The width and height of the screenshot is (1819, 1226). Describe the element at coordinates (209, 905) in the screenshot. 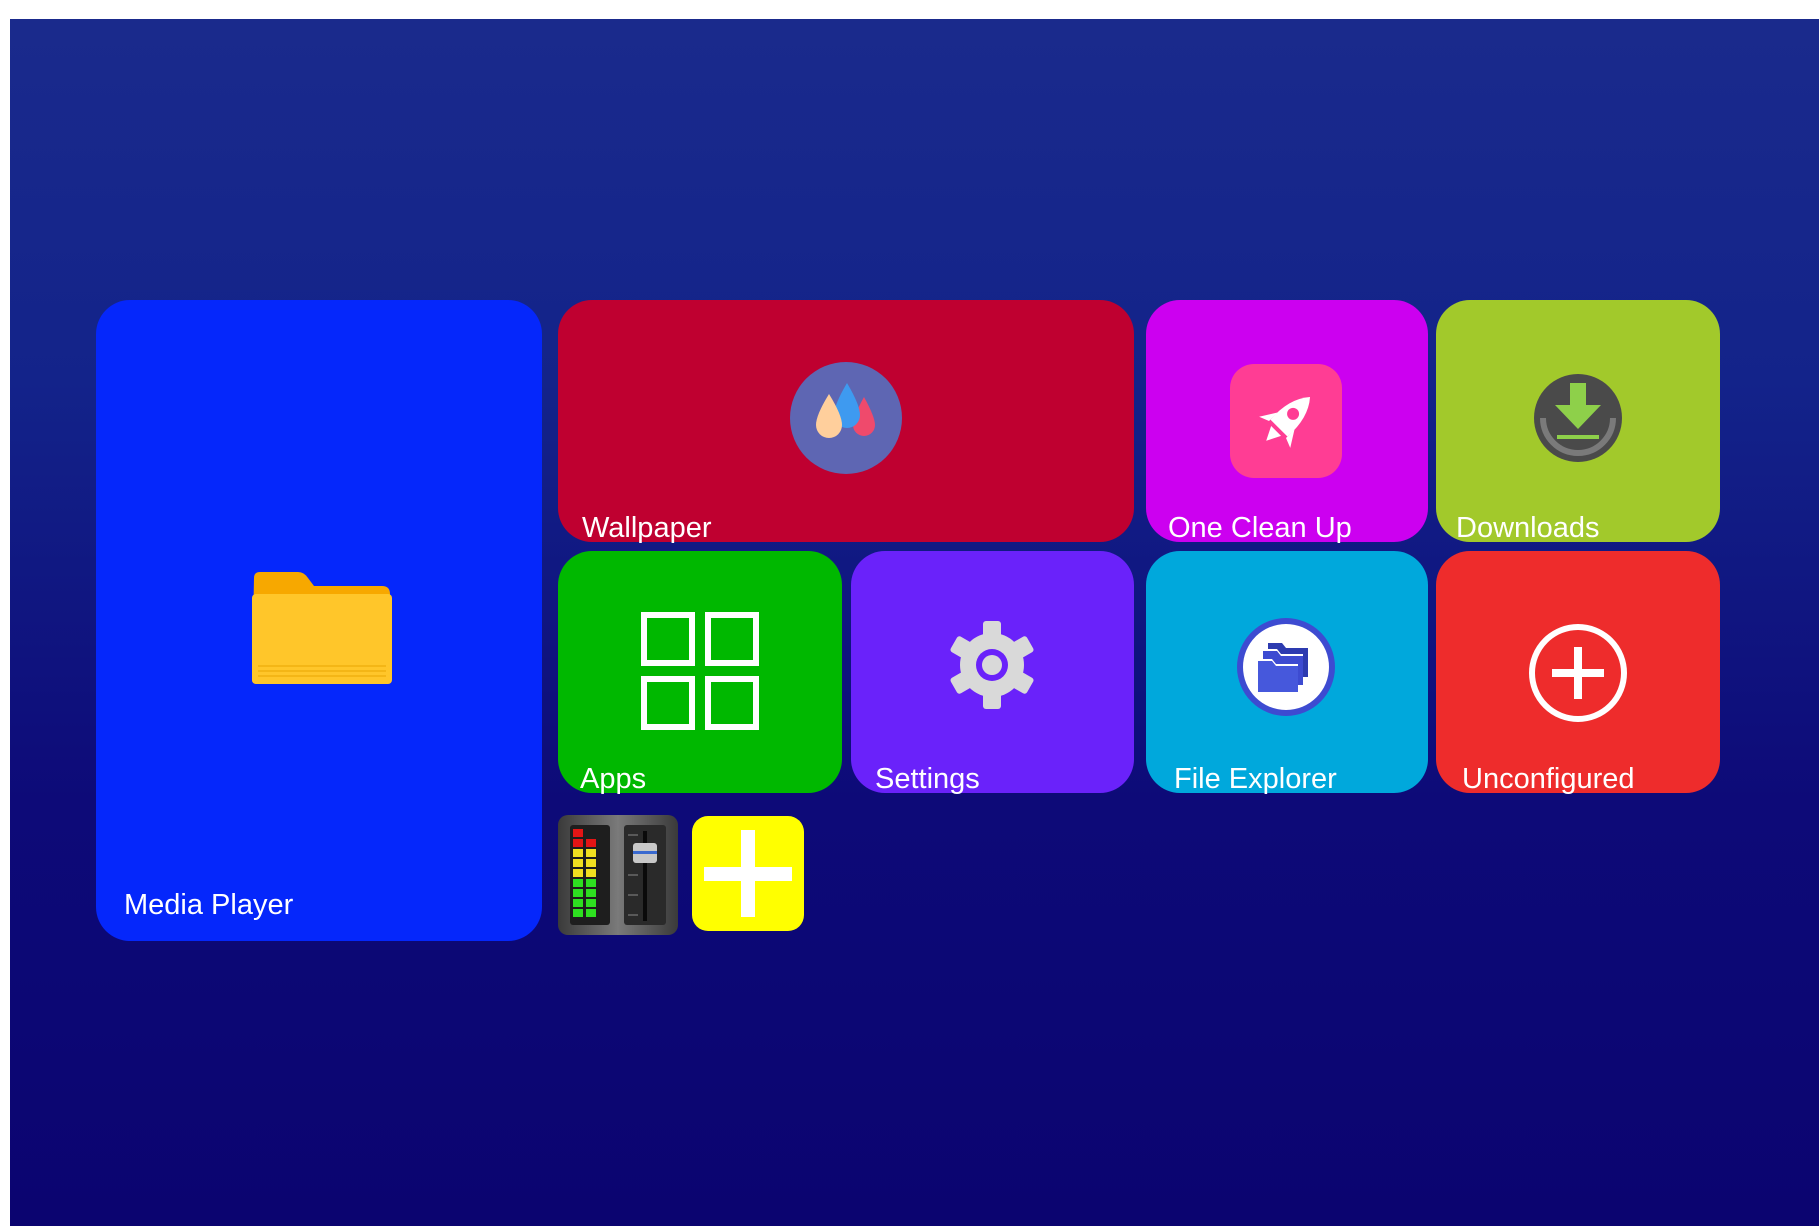

I see `media-player-label: Media Player` at that location.